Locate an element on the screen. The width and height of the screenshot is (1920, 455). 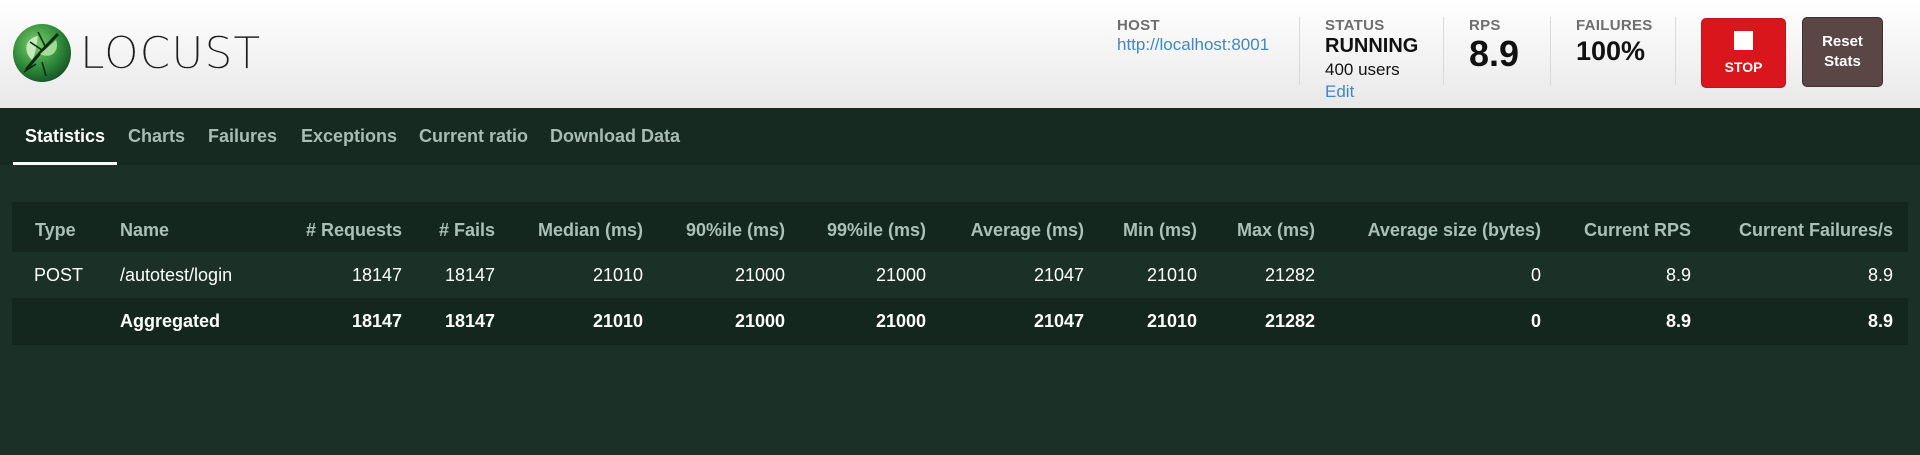
host-info: HOST http://localhost:8001 is located at coordinates (1193, 36).